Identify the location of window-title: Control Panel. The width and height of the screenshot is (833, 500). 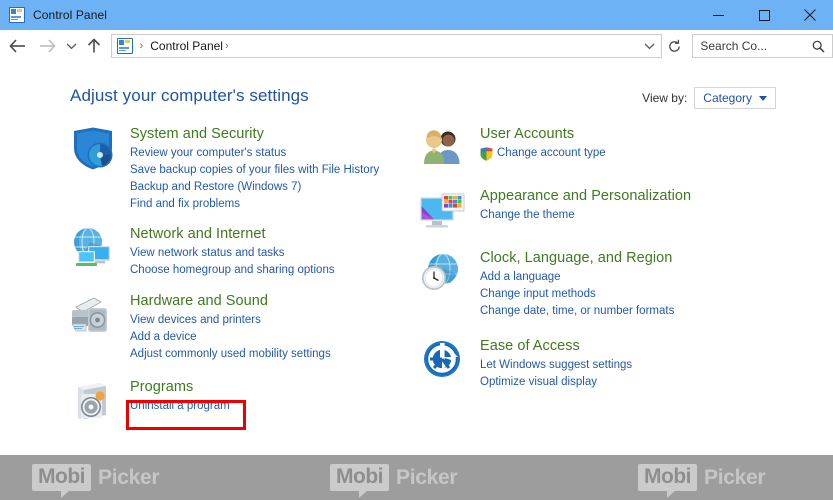
(70, 15).